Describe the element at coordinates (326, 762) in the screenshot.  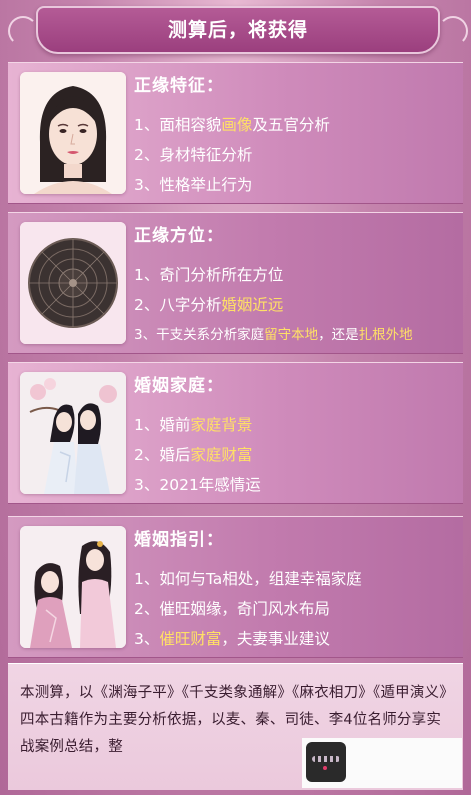
I see `chat-avatar-icon` at that location.